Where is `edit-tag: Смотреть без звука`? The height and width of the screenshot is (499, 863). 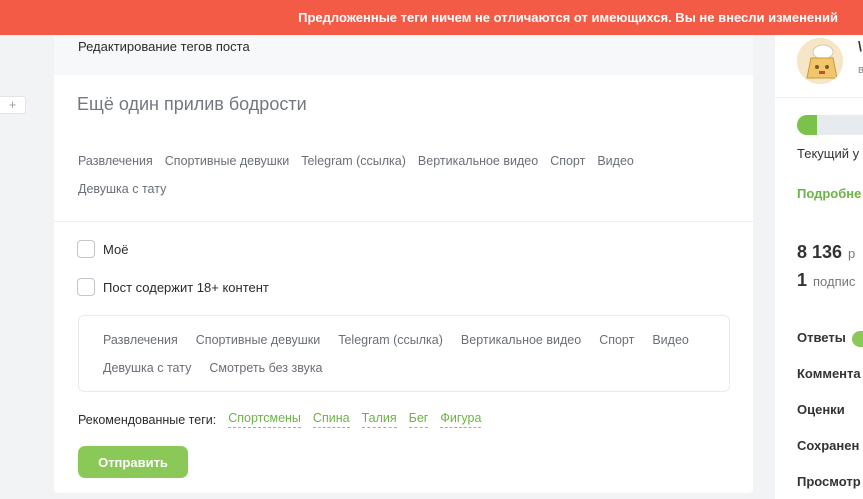
edit-tag: Смотреть без звука is located at coordinates (265, 368).